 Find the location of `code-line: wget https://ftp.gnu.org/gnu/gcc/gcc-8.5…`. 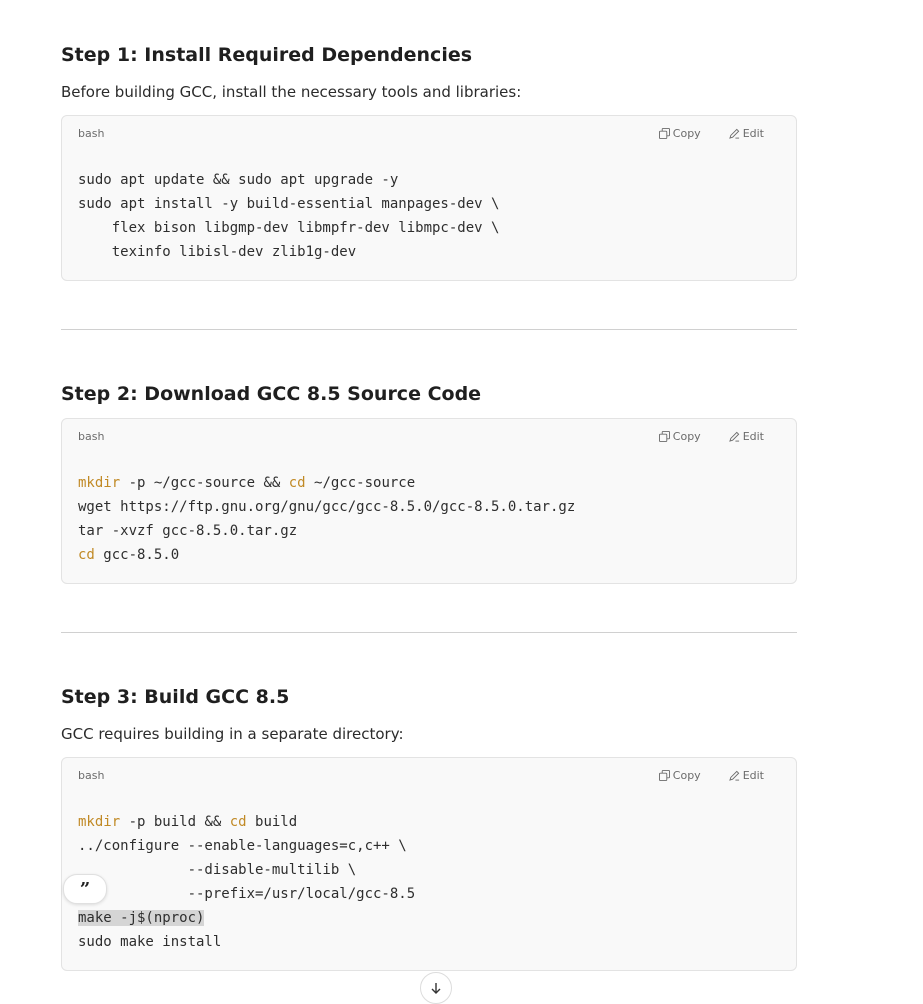

code-line: wget https://ftp.gnu.org/gnu/gcc/gcc-8.5… is located at coordinates (327, 507).